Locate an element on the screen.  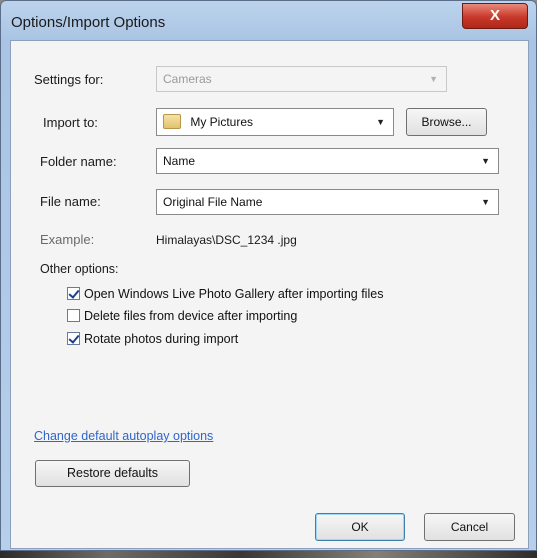
settings-for-value: Cameras is located at coordinates (187, 79).